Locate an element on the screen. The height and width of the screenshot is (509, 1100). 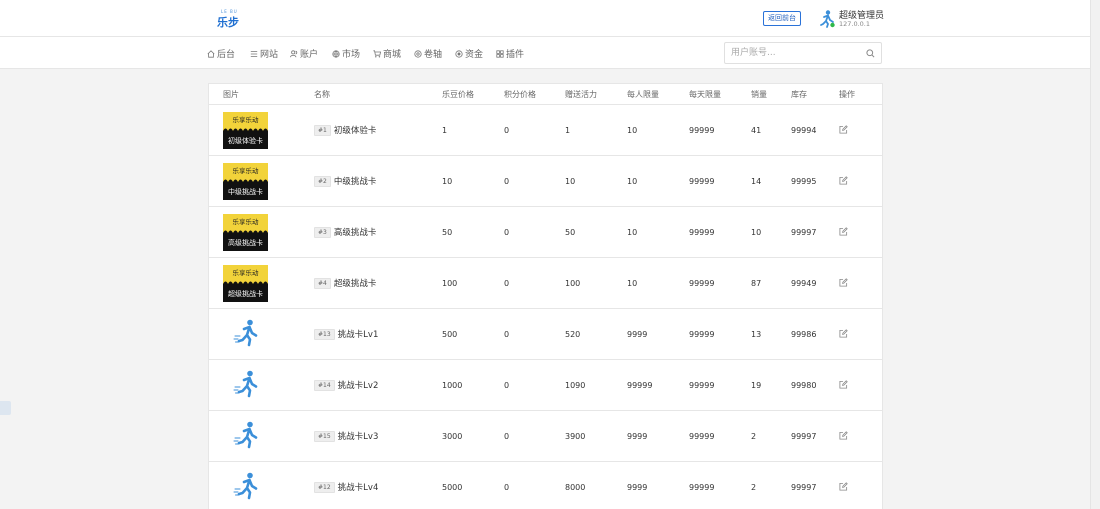
product-id-tag: #14 is located at coordinates (324, 385).